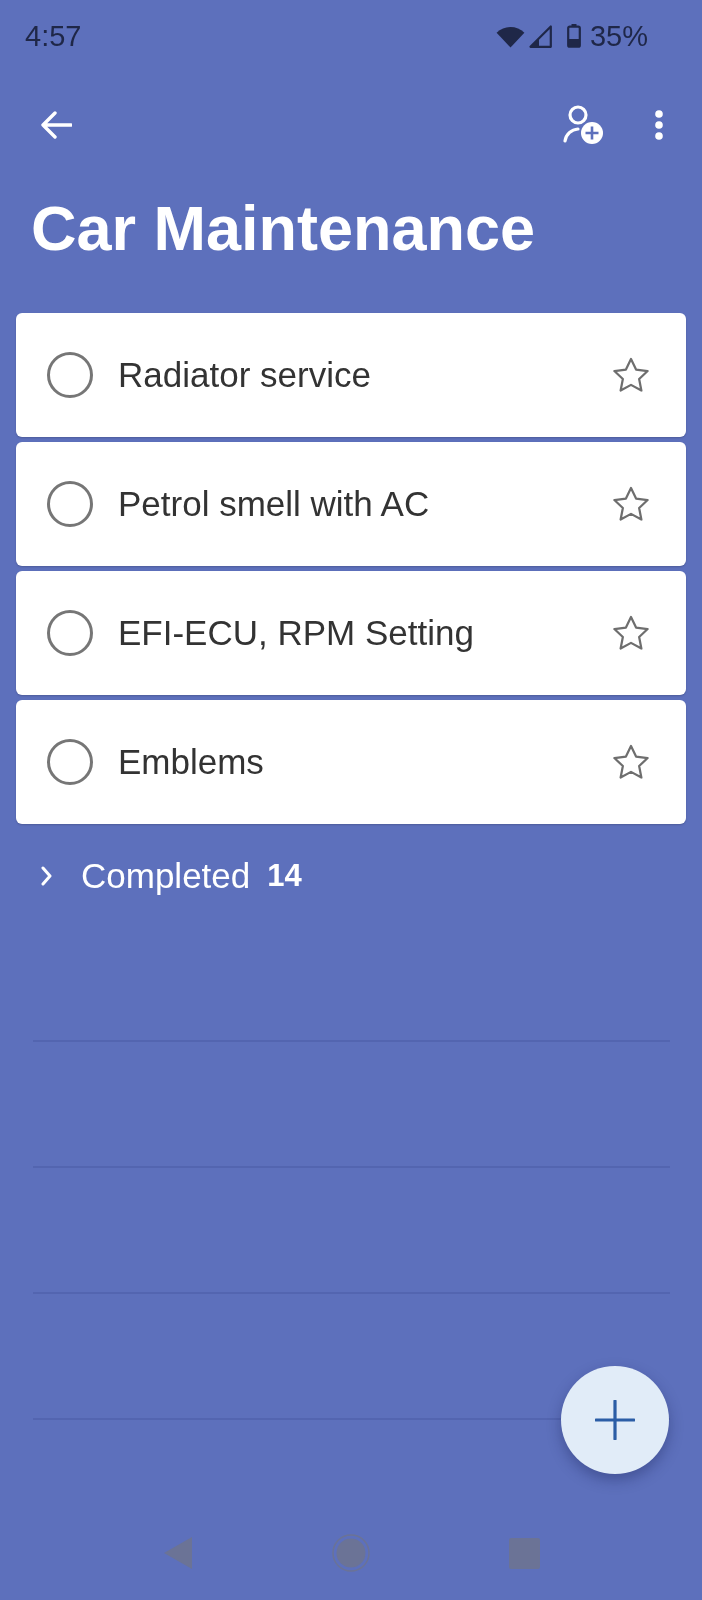  I want to click on completed-count: 14, so click(284, 876).